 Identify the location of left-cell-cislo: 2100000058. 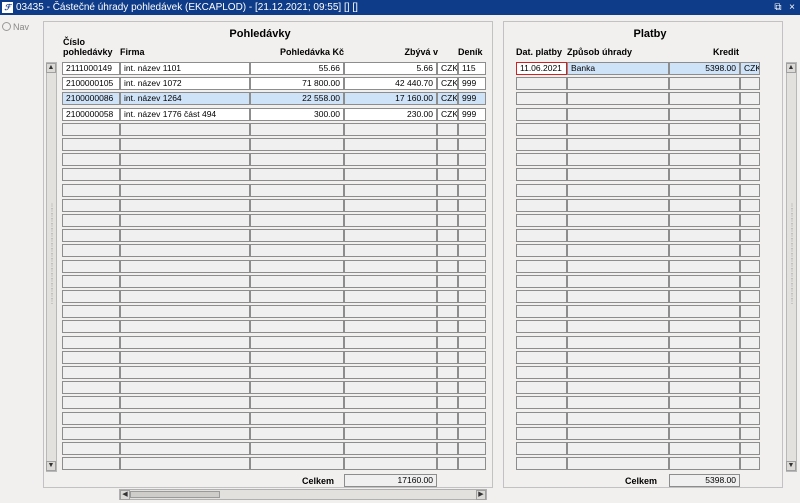
(91, 114).